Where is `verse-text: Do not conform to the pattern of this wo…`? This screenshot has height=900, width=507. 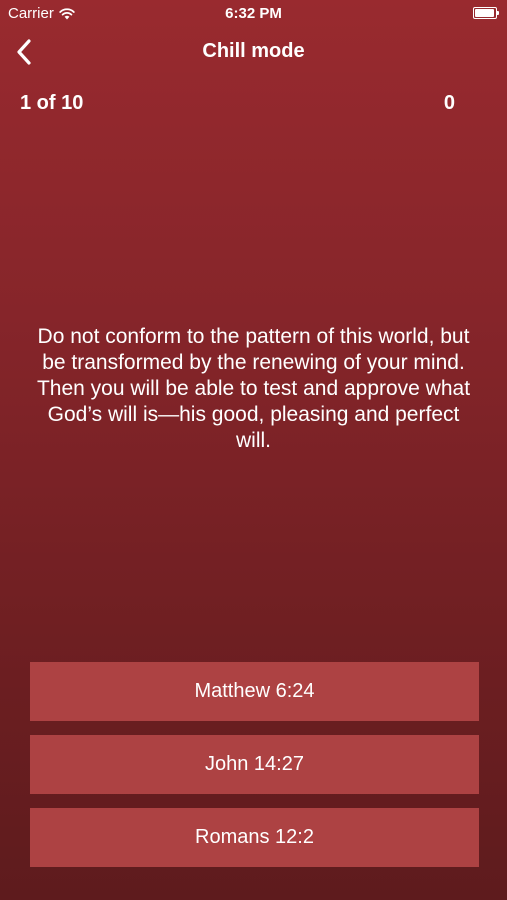
verse-text: Do not conform to the pattern of this wo… is located at coordinates (253, 388).